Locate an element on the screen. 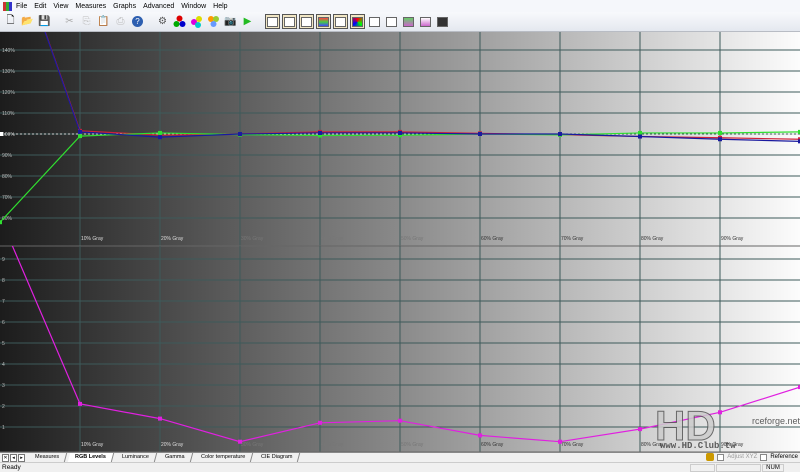 This screenshot has height=472, width=800. menu-measures: Measures is located at coordinates (90, 6).